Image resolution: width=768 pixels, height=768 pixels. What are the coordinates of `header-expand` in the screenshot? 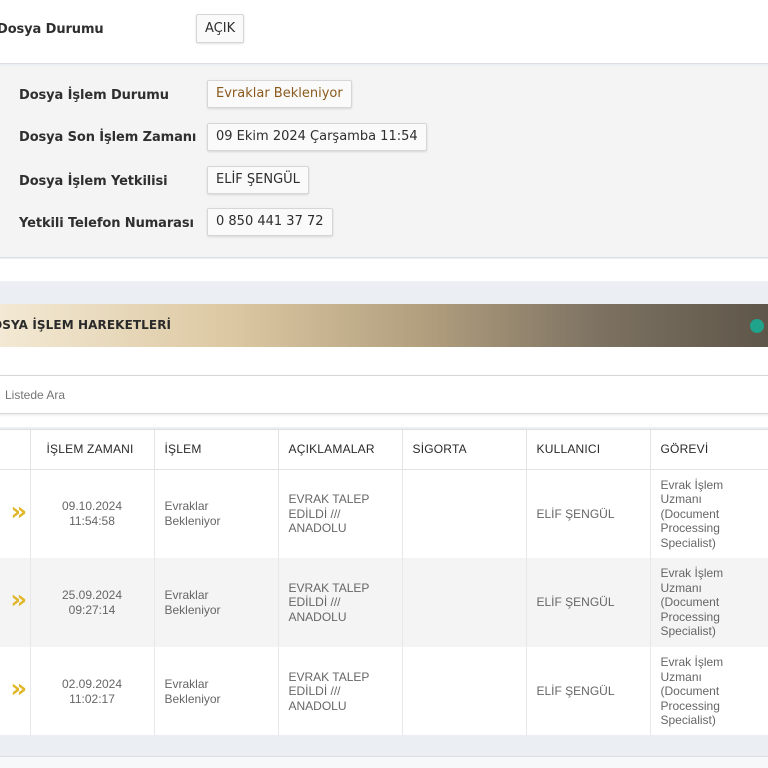 It's located at (15, 450).